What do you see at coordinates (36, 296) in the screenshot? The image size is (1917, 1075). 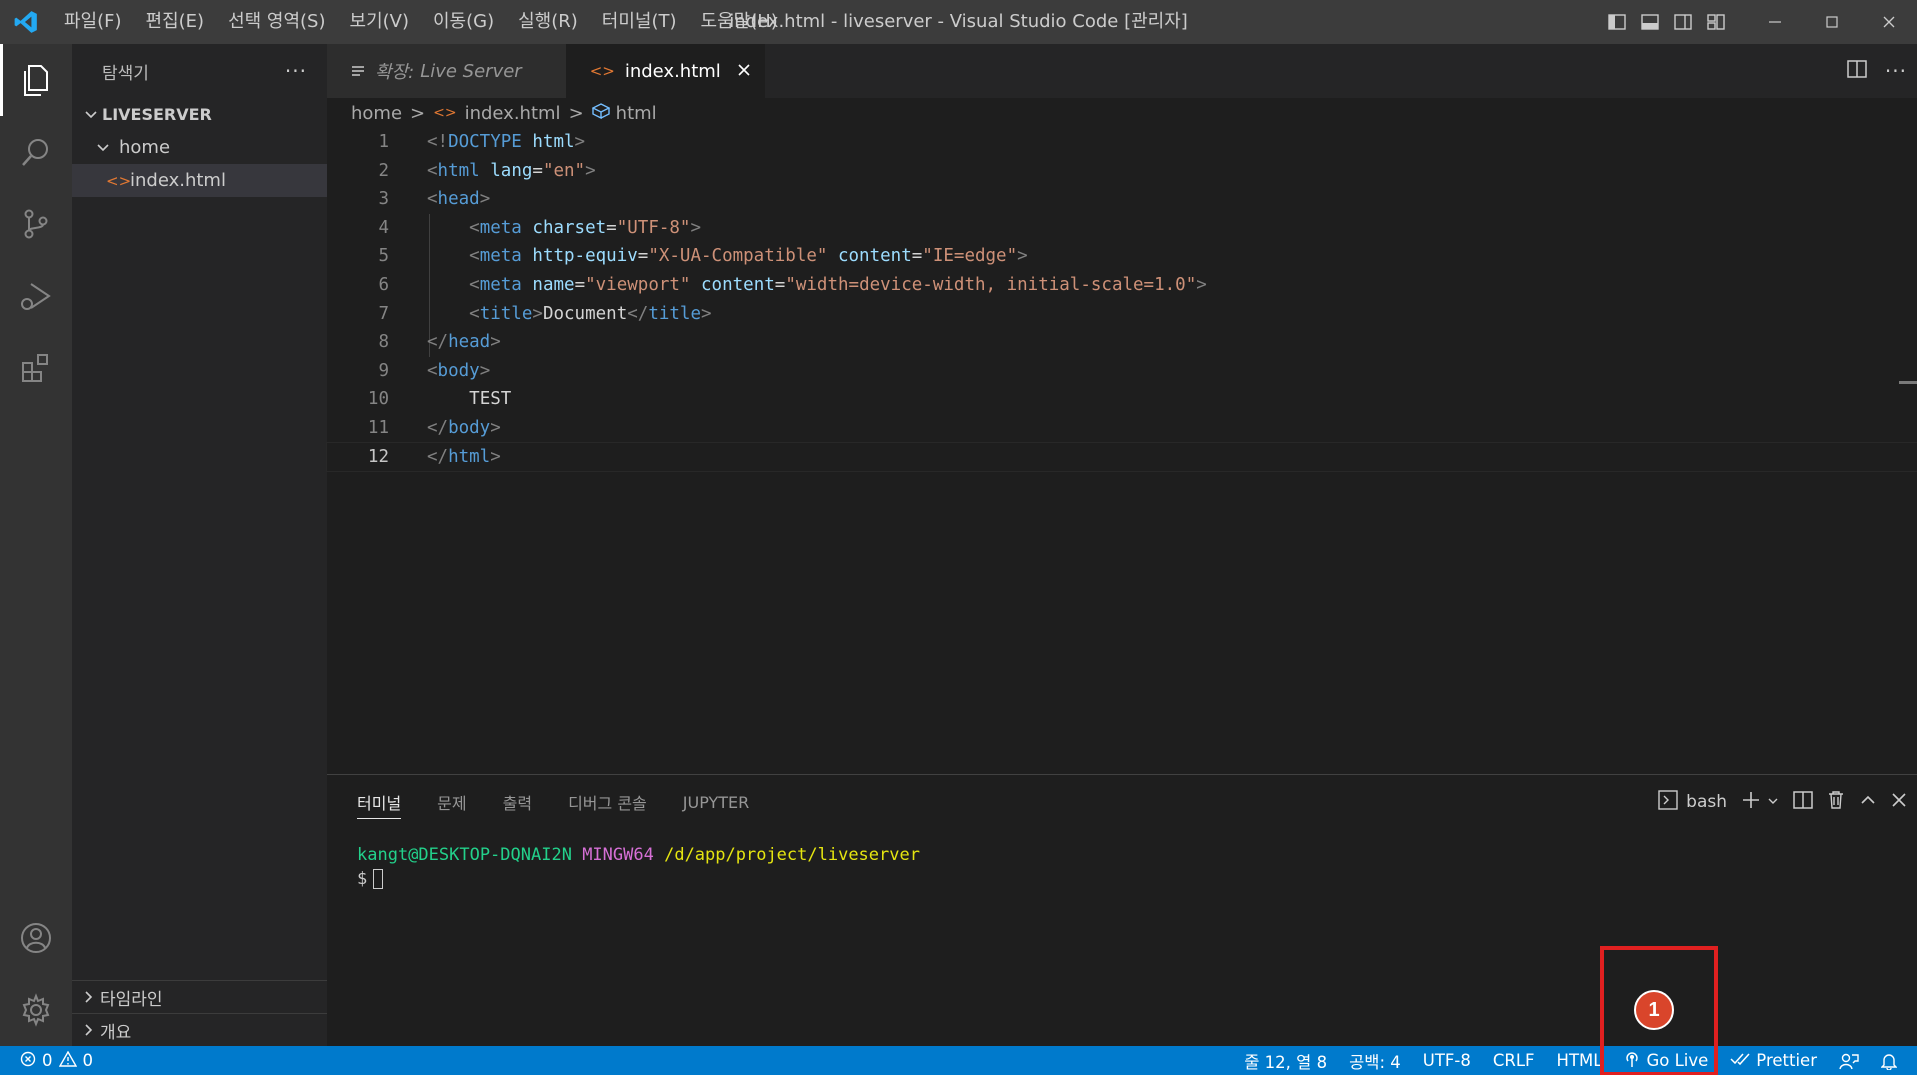 I see `run-debug-icon` at bounding box center [36, 296].